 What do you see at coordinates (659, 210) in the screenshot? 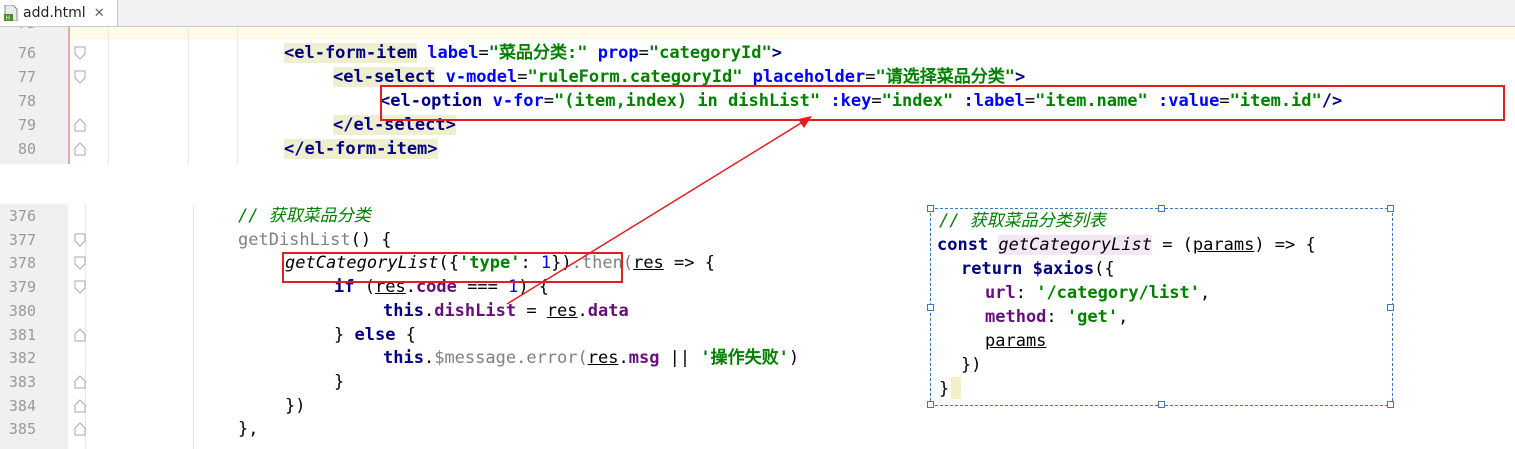
I see `annotation-arrow` at bounding box center [659, 210].